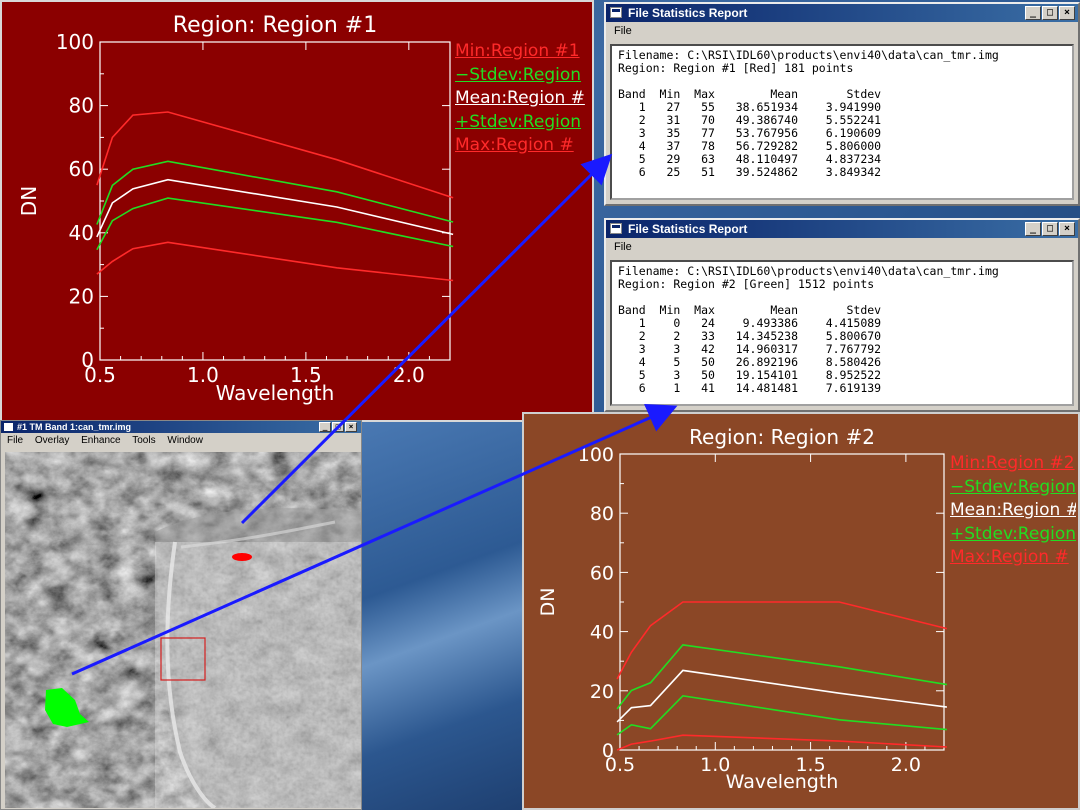 The width and height of the screenshot is (1080, 810). I want to click on image-window-menubar: File Overlay Enhance Tools Window, so click(181, 441).